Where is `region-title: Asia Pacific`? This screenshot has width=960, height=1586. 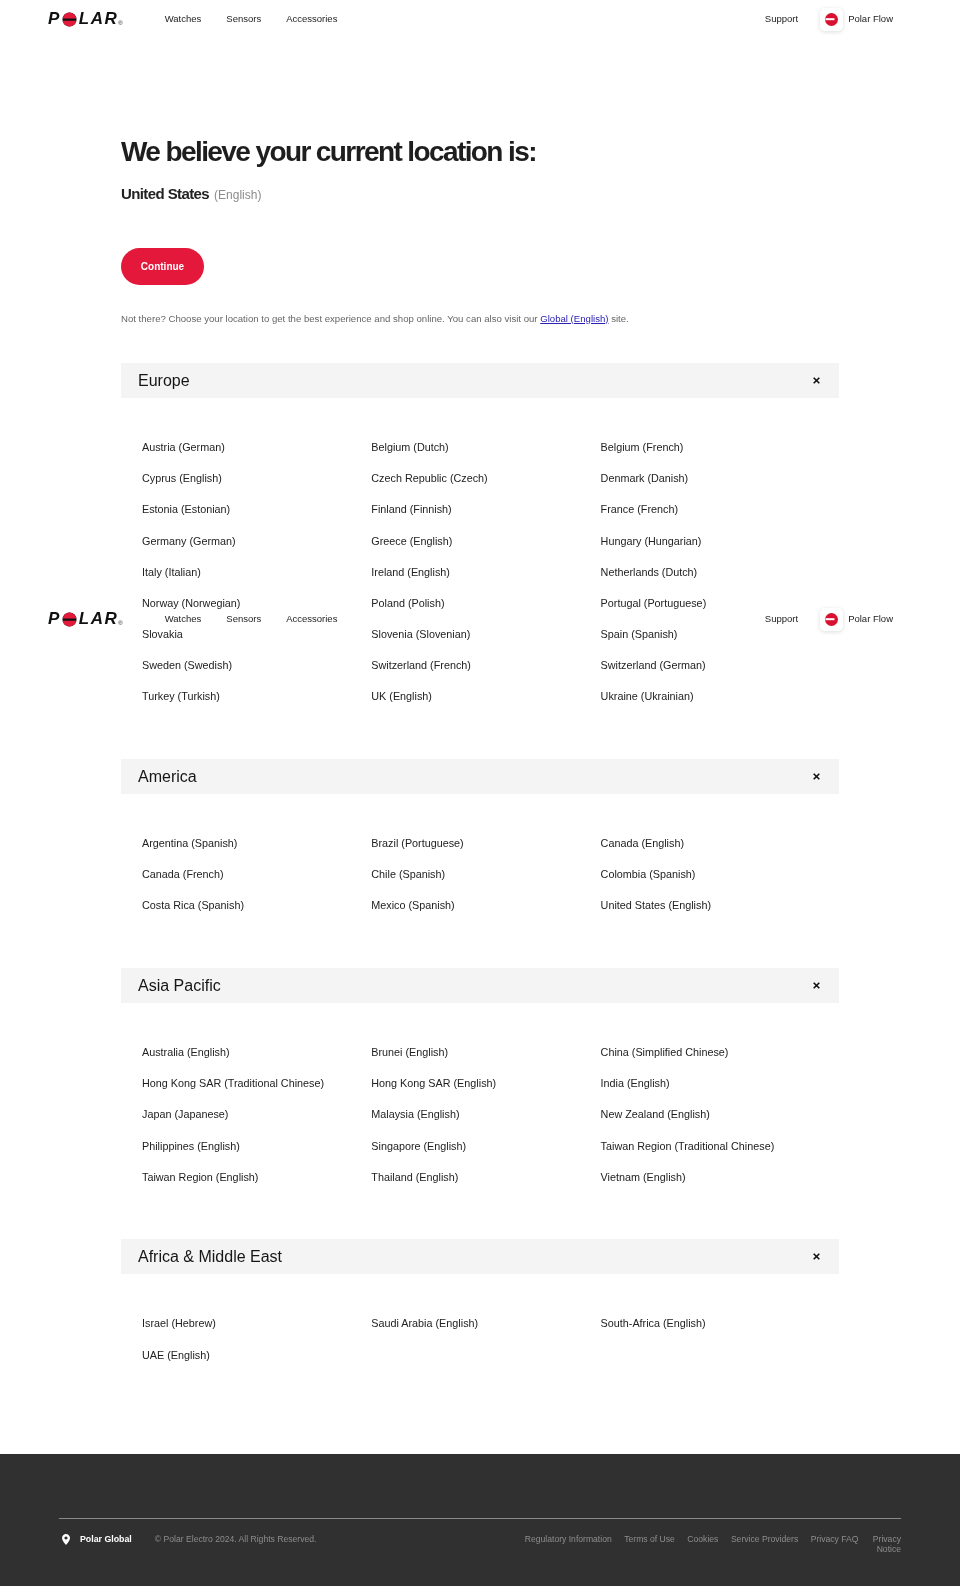 region-title: Asia Pacific is located at coordinates (179, 985).